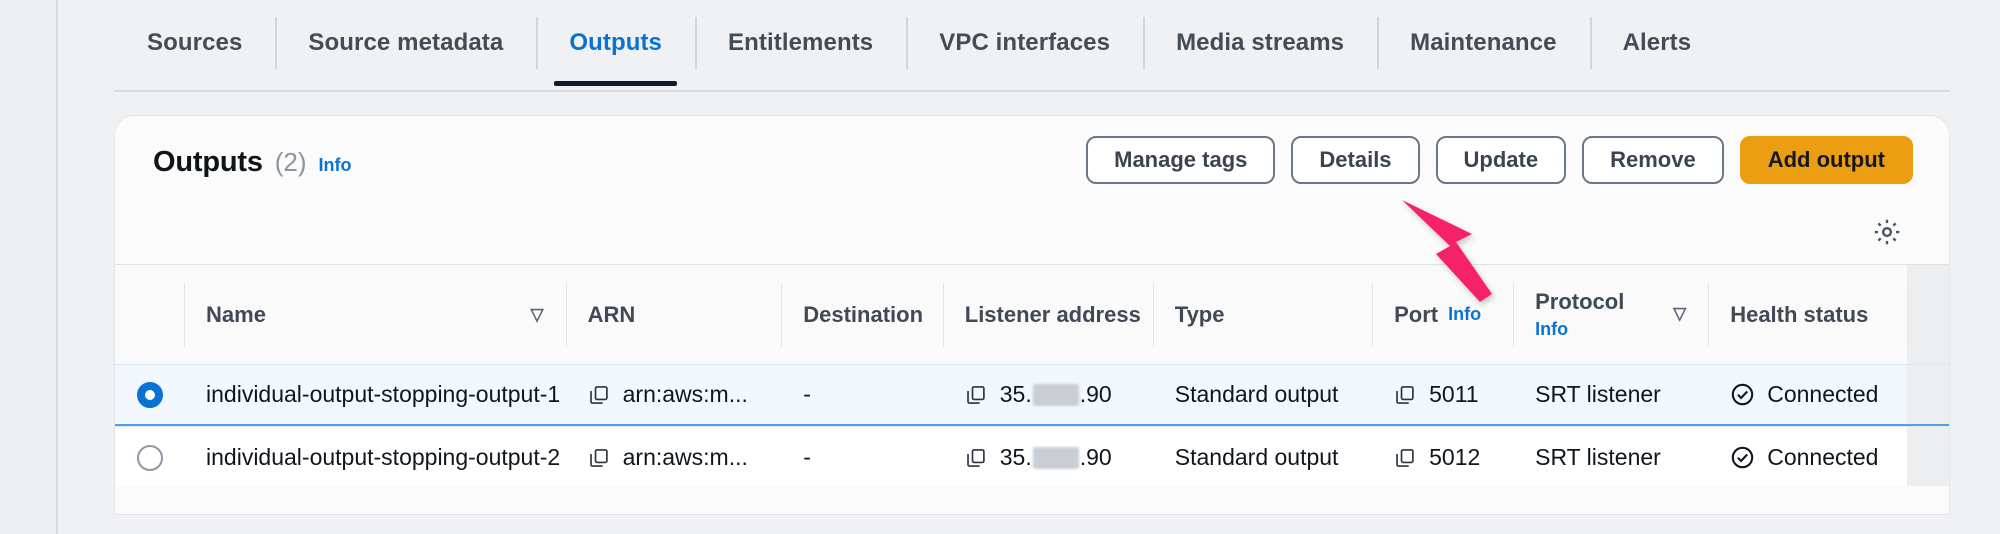 The width and height of the screenshot is (2000, 534). What do you see at coordinates (800, 43) in the screenshot?
I see `tab-entitlements: Entitlements` at bounding box center [800, 43].